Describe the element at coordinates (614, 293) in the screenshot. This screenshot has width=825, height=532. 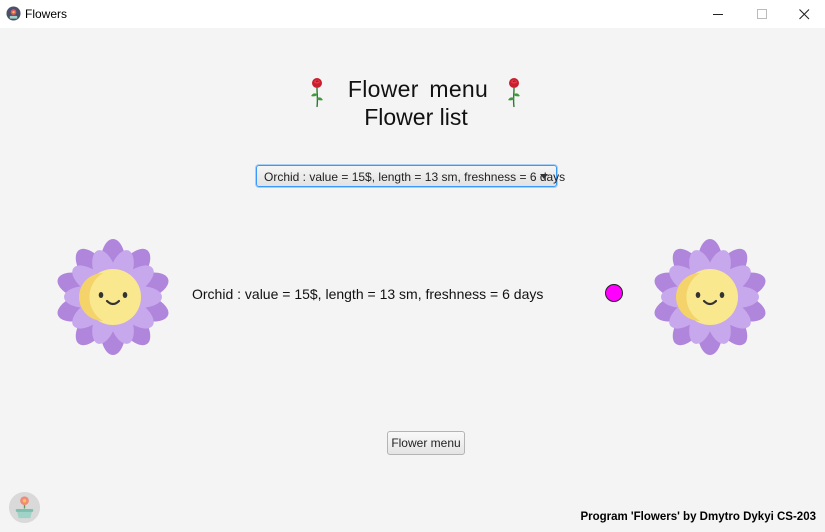
I see `color-indicator` at that location.